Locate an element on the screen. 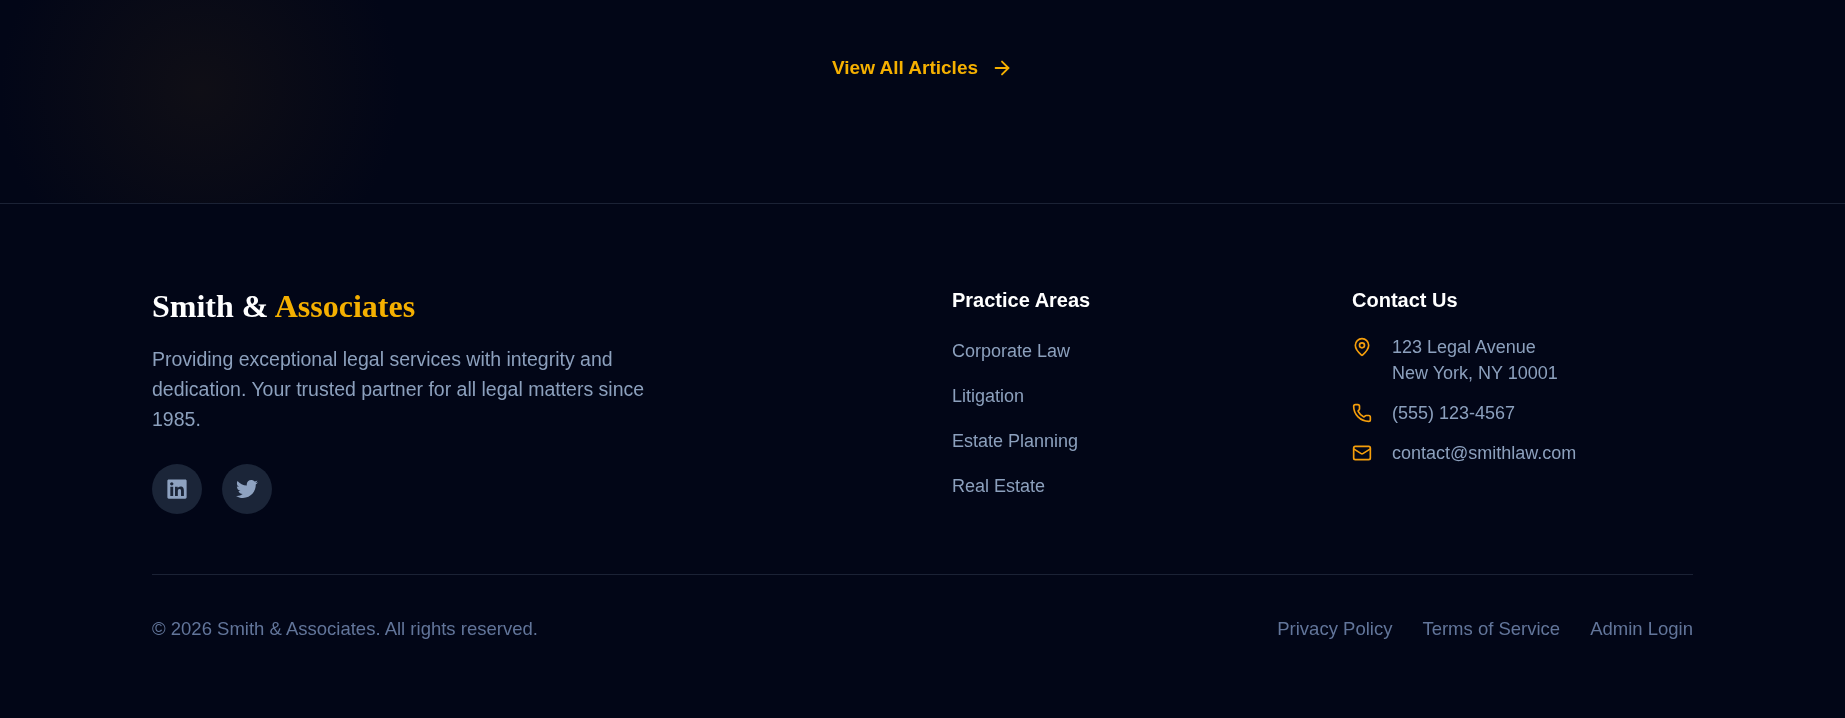 This screenshot has height=718, width=1845. practice-area-link: Estate Planning is located at coordinates (1015, 441).